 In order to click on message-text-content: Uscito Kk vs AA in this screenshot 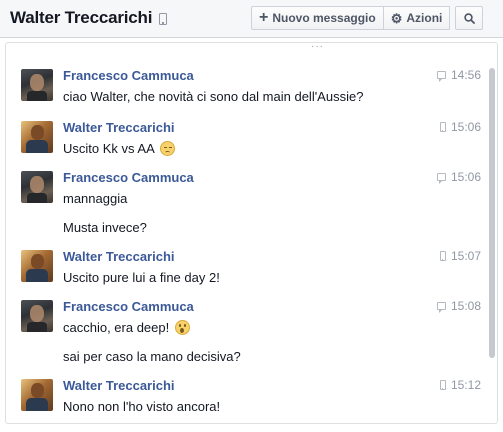, I will do `click(109, 148)`.